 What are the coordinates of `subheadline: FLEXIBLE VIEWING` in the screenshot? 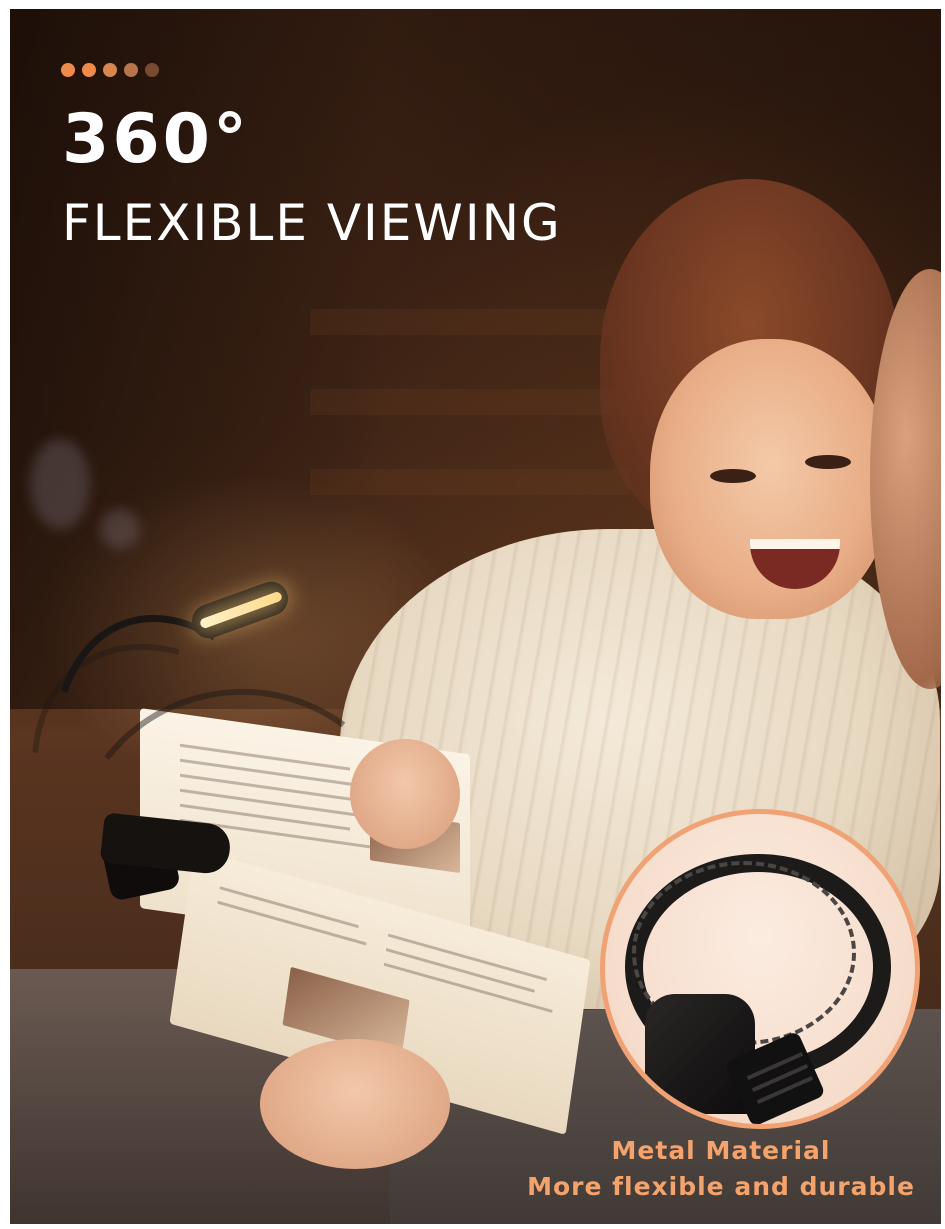 It's located at (312, 223).